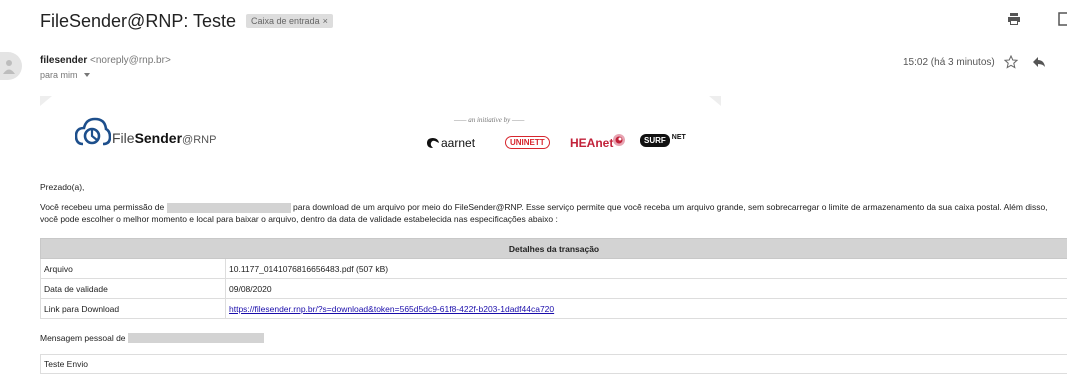 This screenshot has height=385, width=1067. What do you see at coordinates (1061, 19) in the screenshot?
I see `new-window-icon` at bounding box center [1061, 19].